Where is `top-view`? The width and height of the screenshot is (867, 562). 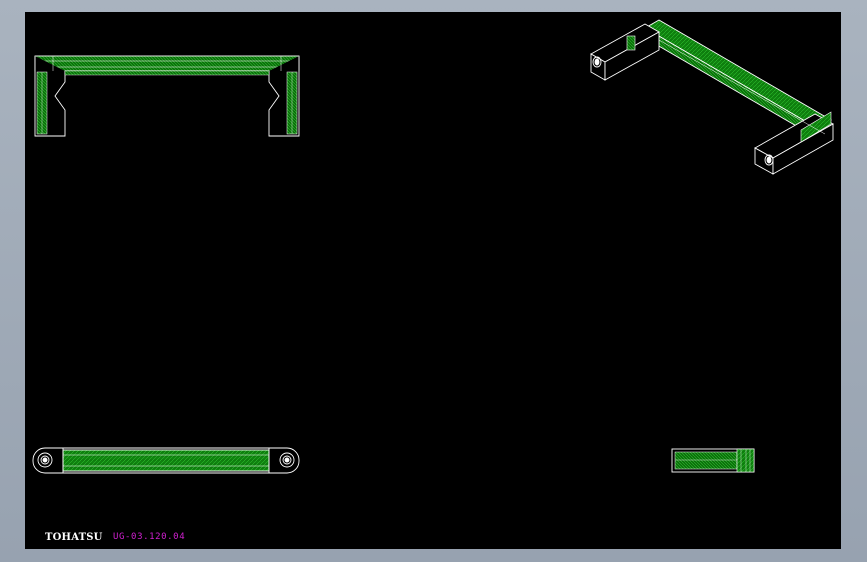
top-view is located at coordinates (166, 460).